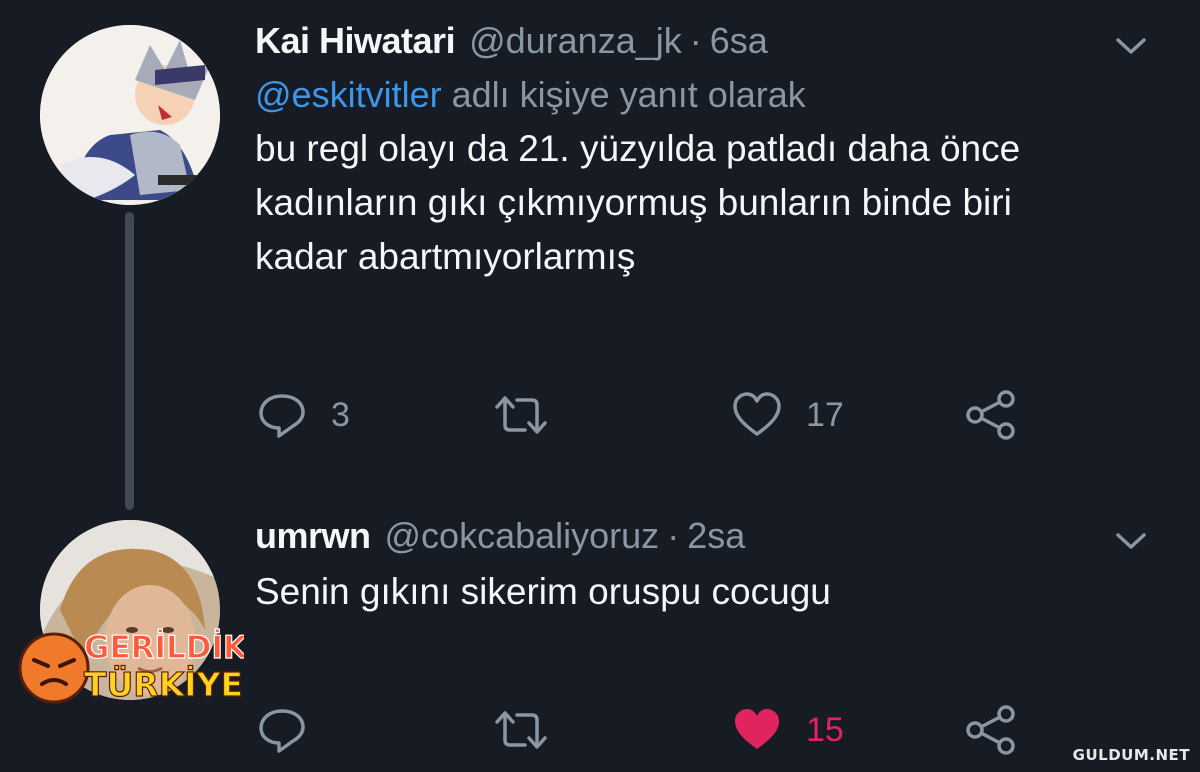  I want to click on gerildik-turkiye-logo: GERİLDİK TÜRKİYE, so click(131, 667).